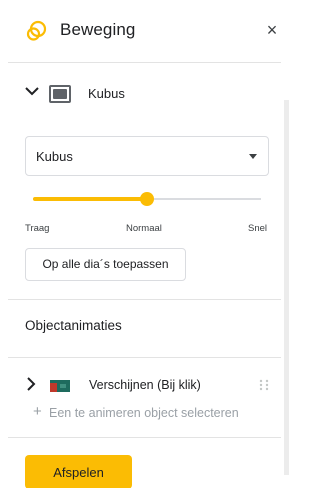 This screenshot has height=488, width=320. What do you see at coordinates (105, 264) in the screenshot?
I see `apply-to-all-slides-button: Op alle dia´s toepassen` at bounding box center [105, 264].